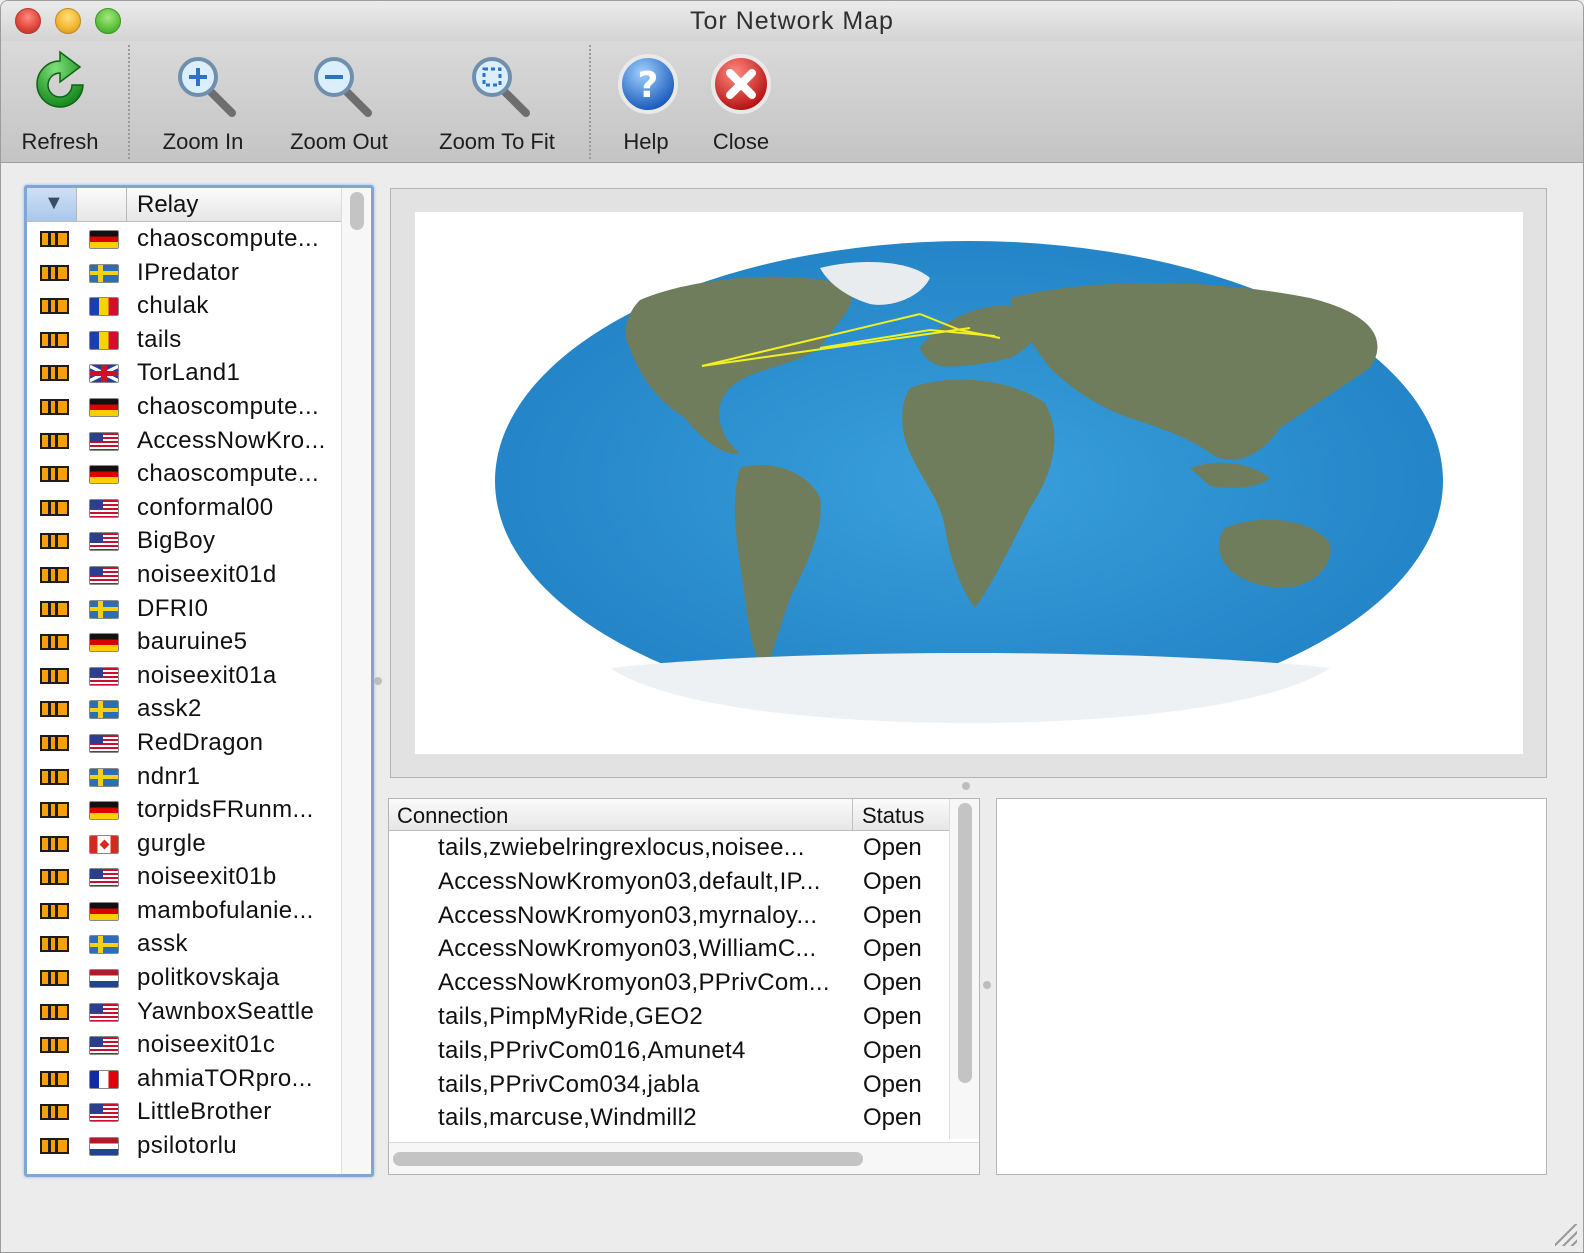 The height and width of the screenshot is (1253, 1584). I want to click on relay-row: TorLand1, so click(184, 374).